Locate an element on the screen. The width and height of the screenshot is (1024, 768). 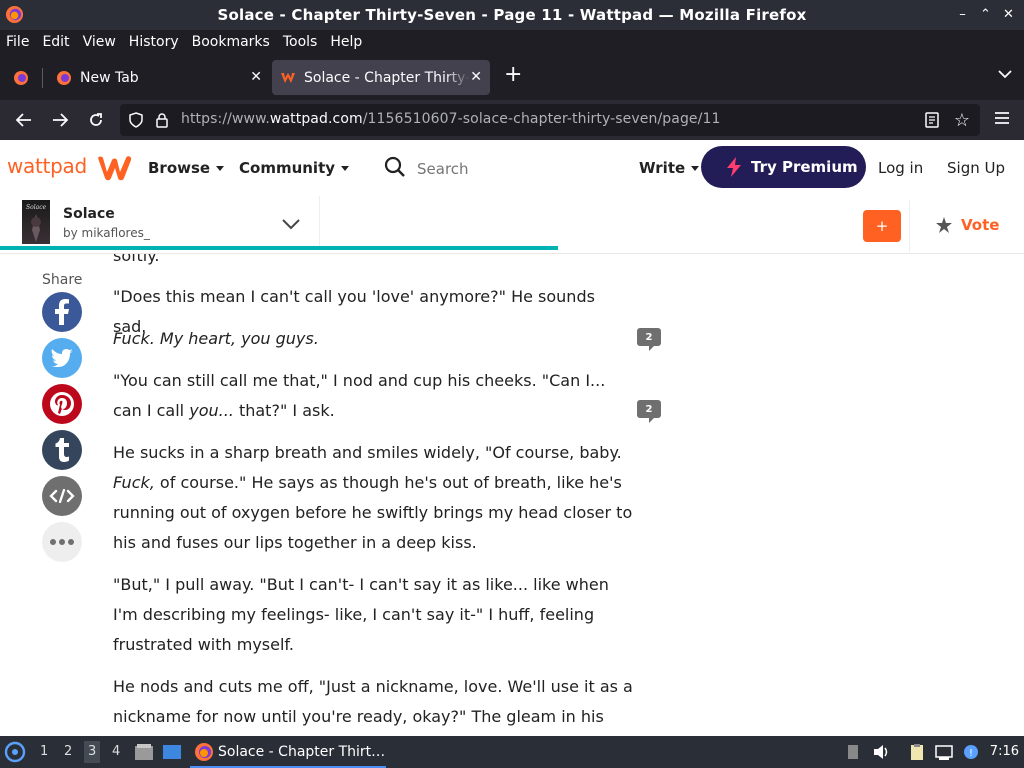
workspace-1: 1 is located at coordinates (44, 751).